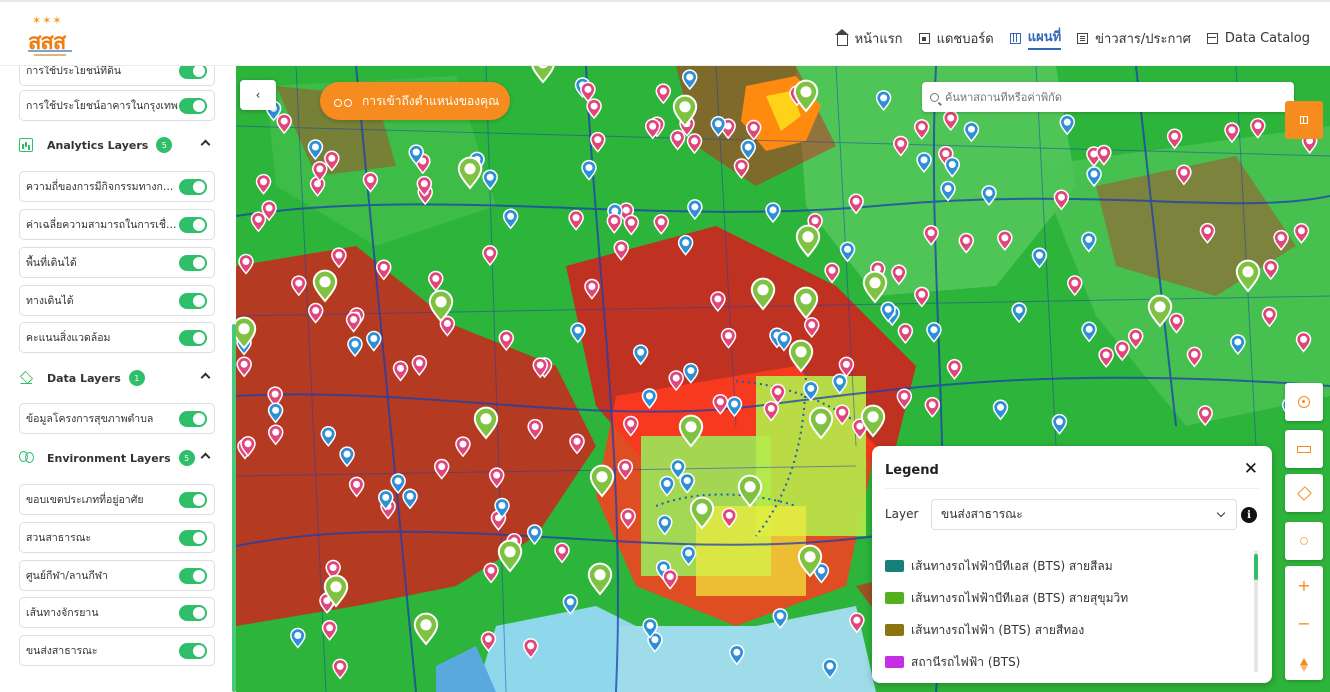 This screenshot has width=1330, height=692. What do you see at coordinates (1251, 469) in the screenshot?
I see `close-icon: ✕` at bounding box center [1251, 469].